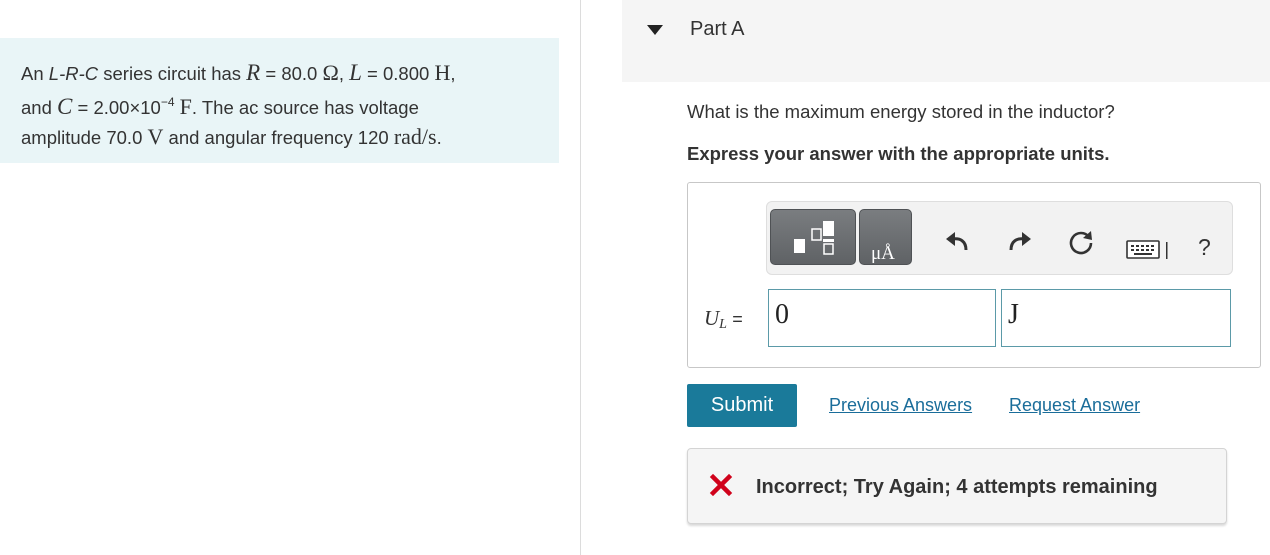 The image size is (1270, 555). Describe the element at coordinates (721, 485) in the screenshot. I see `incorrect-x-icon` at that location.